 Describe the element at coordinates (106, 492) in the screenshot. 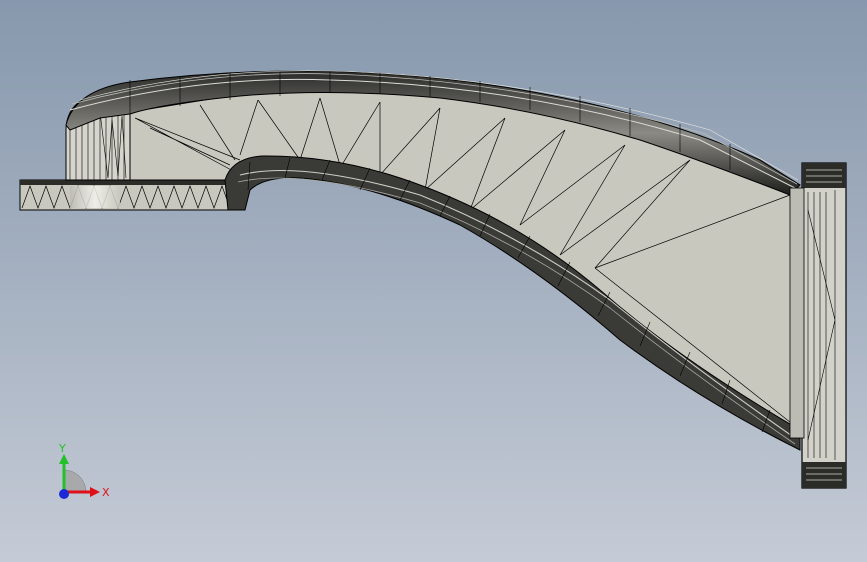

I see `x-axis-label: X` at that location.